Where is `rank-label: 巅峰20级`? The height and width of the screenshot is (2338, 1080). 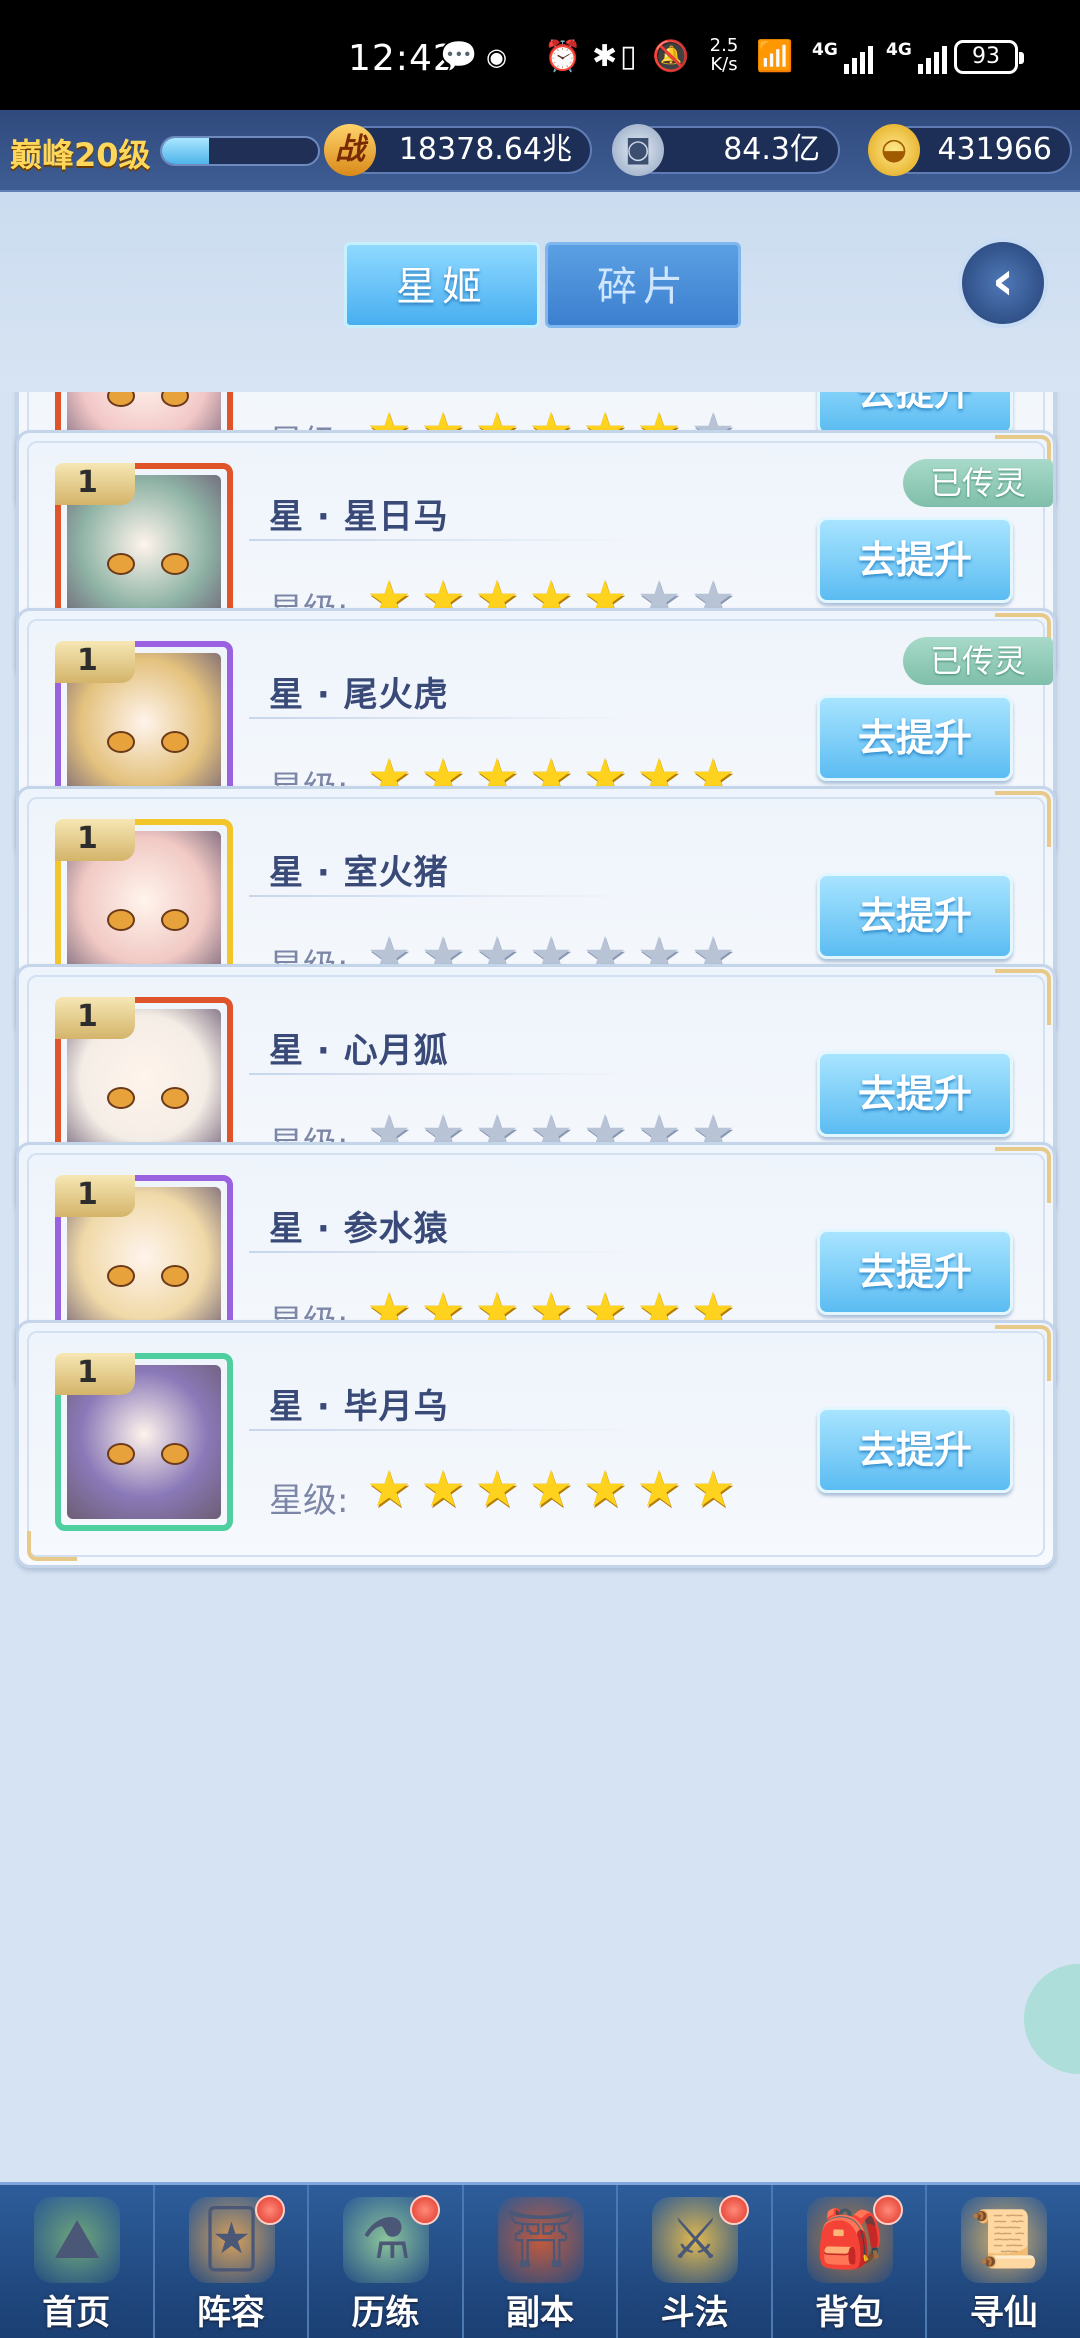 rank-label: 巅峰20级 is located at coordinates (80, 155).